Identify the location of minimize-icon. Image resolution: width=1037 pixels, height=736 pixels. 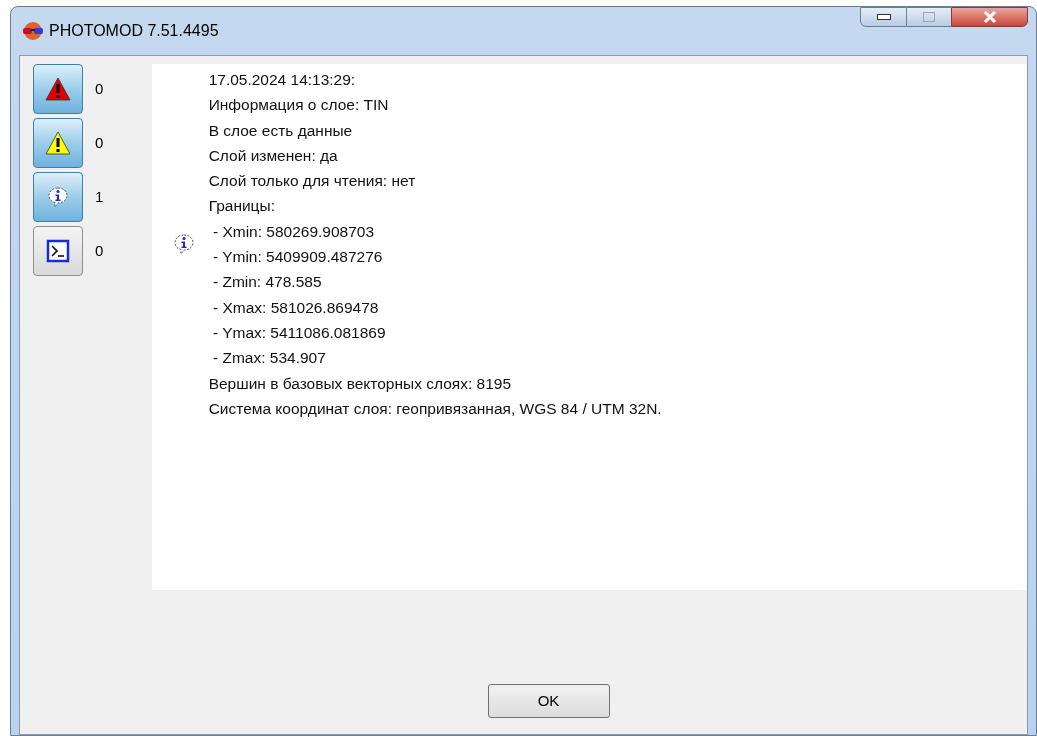
(883, 17).